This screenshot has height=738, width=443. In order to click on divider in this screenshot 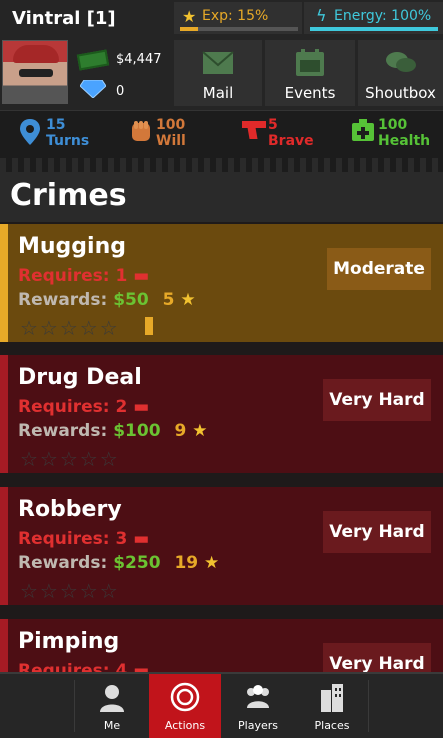, I will do `click(221, 165)`.